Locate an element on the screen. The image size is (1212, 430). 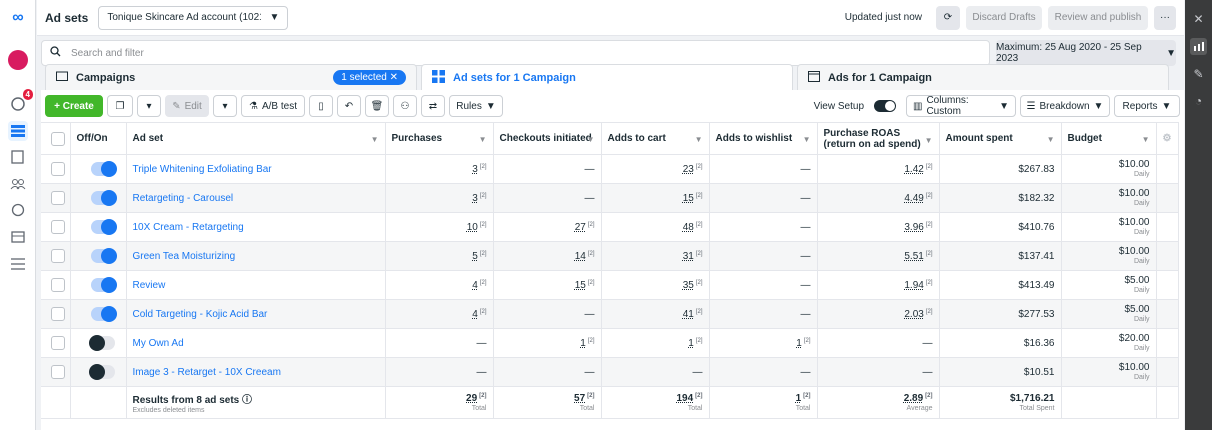
table-row: My Own Ad —1 [2] 1 [2] 1 [2] — $16.36 $20.00 Daily is located at coordinates (610, 343).